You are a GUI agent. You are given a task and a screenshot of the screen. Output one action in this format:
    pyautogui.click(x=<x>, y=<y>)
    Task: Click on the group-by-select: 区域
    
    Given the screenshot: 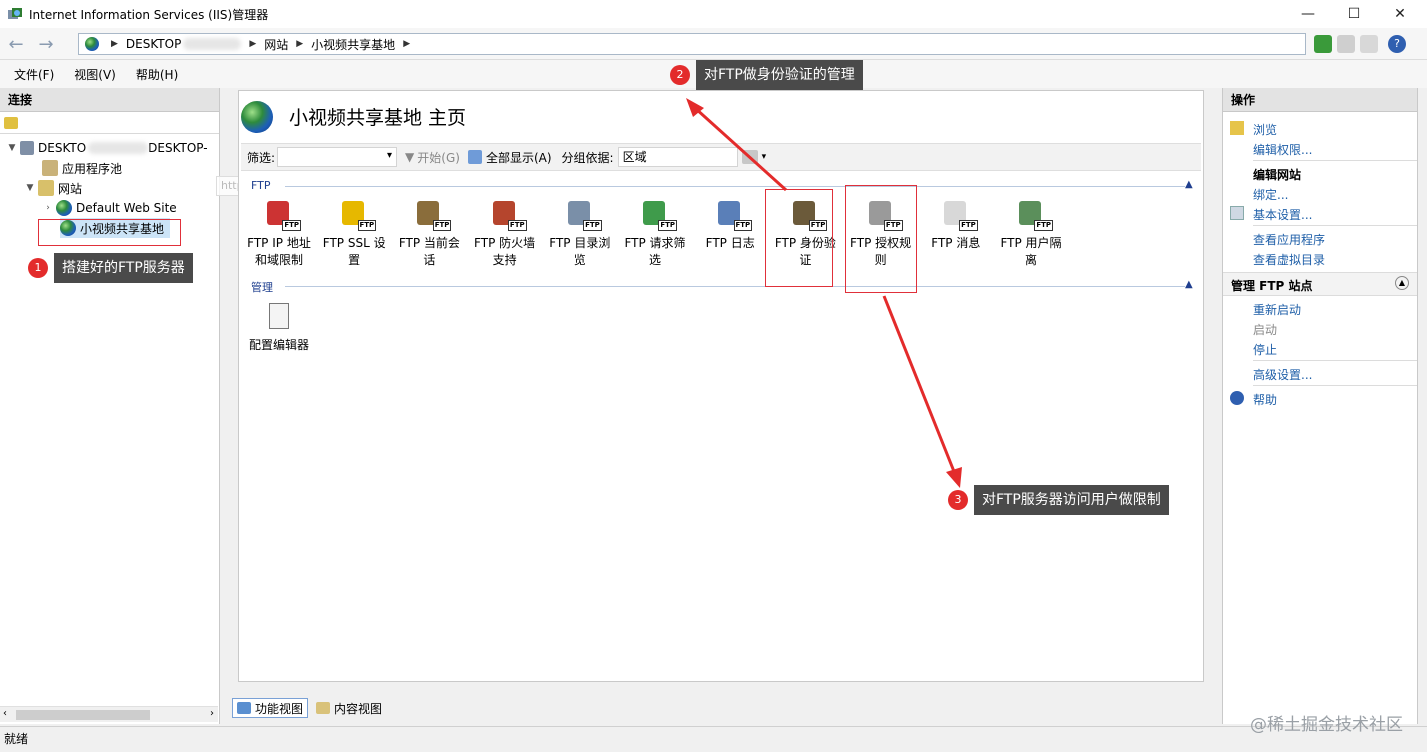 What is the action you would take?
    pyautogui.click(x=677, y=157)
    